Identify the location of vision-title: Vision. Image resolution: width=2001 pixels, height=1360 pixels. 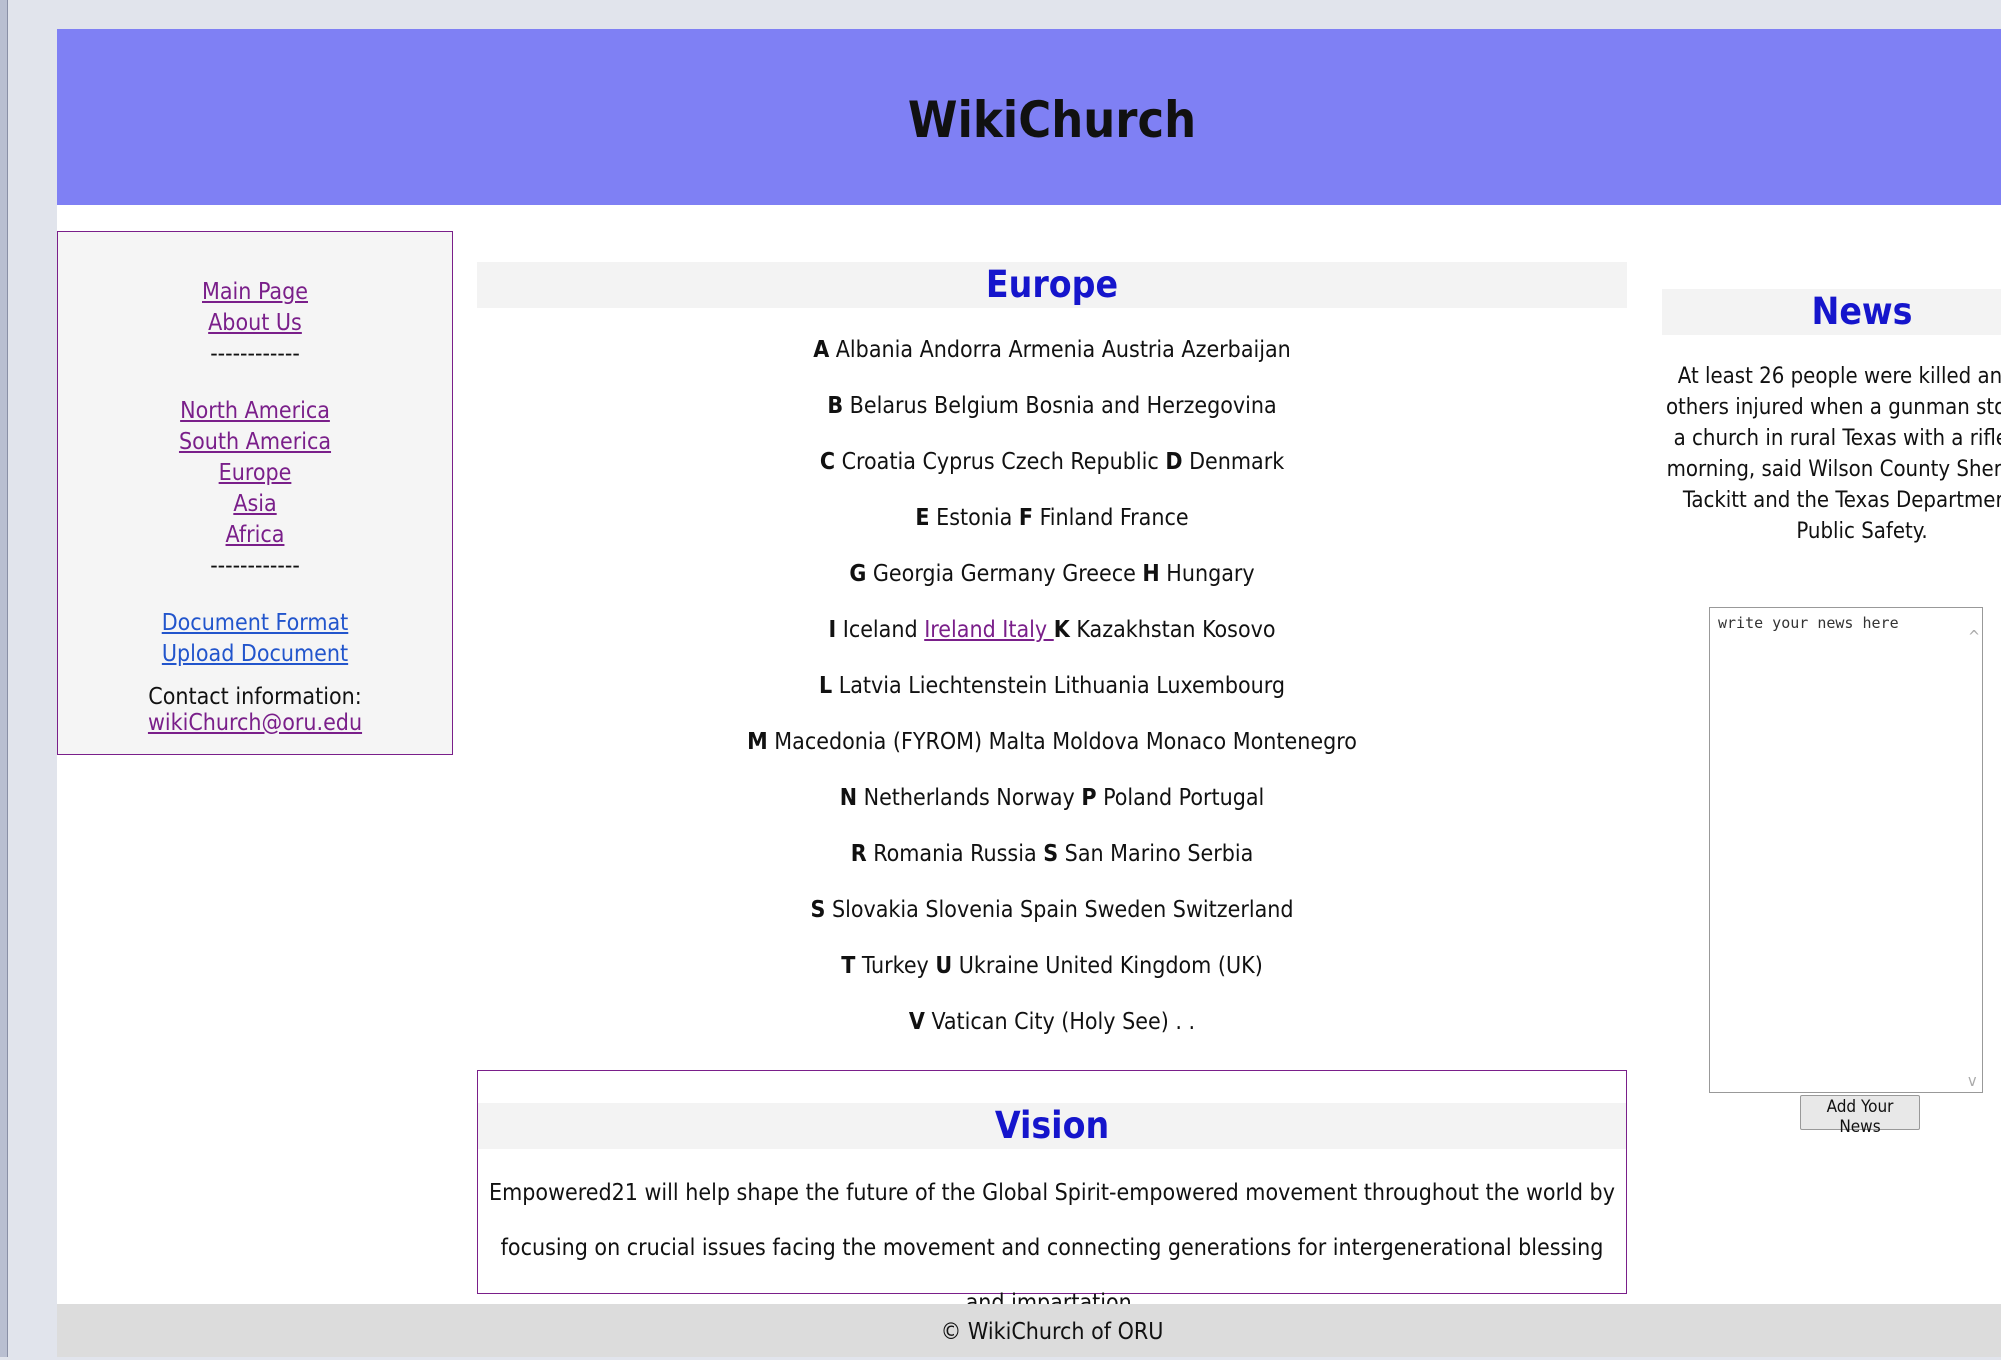
(1052, 1126).